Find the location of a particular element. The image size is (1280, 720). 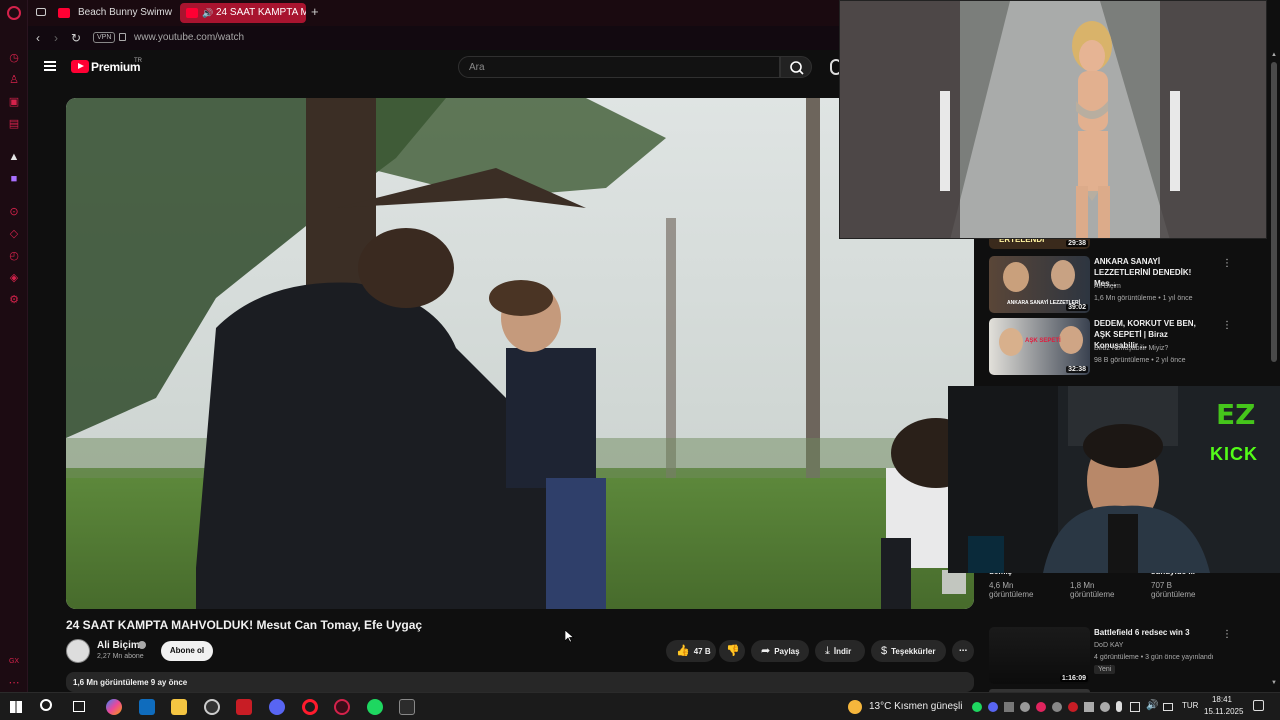

gx-icon: GX is located at coordinates (14, 662).